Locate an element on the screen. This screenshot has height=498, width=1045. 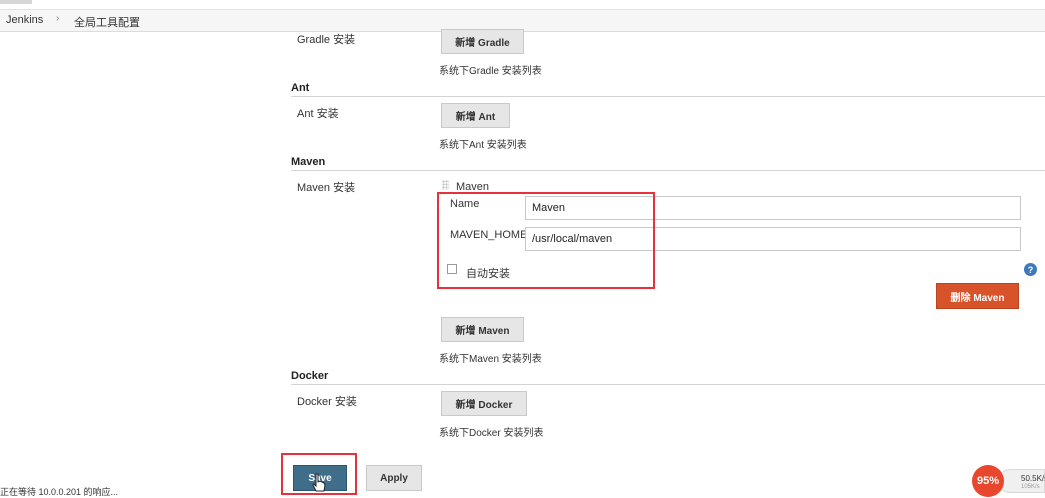
add-gradle-button: 新增 Gradle is located at coordinates (482, 41).